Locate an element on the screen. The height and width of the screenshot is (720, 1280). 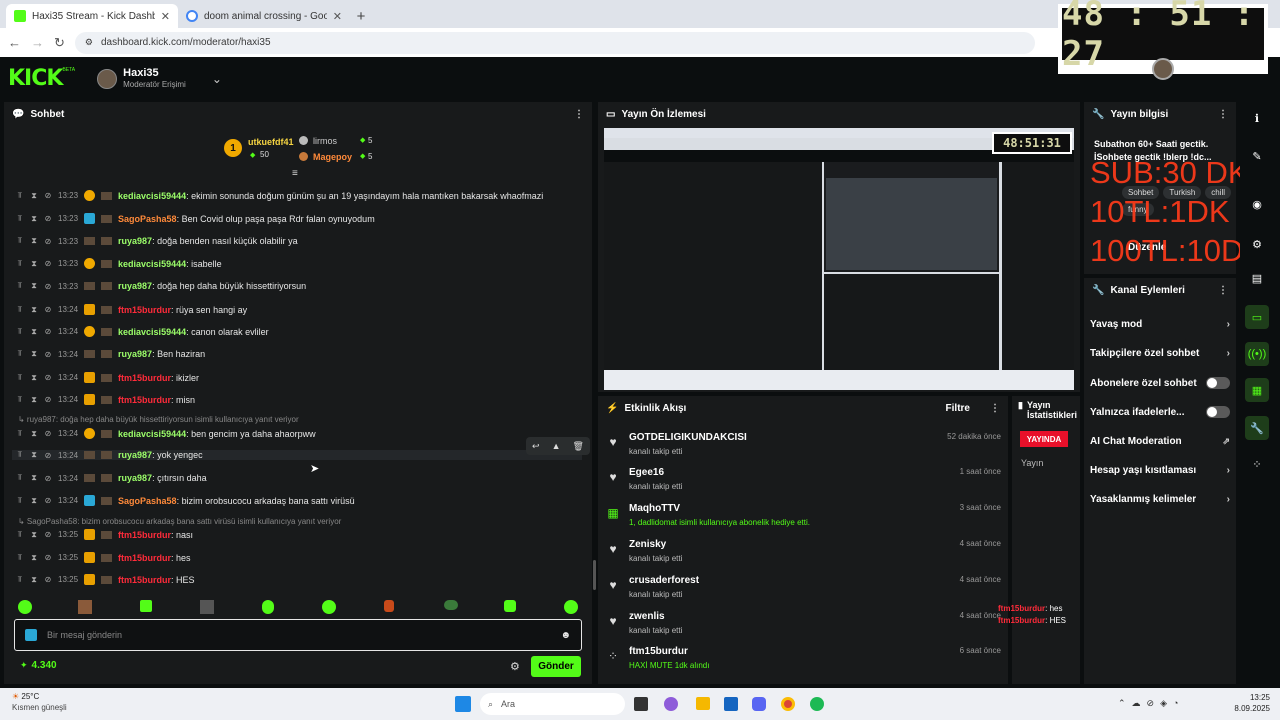
grid-icon: ▦ is located at coordinates (1257, 390).